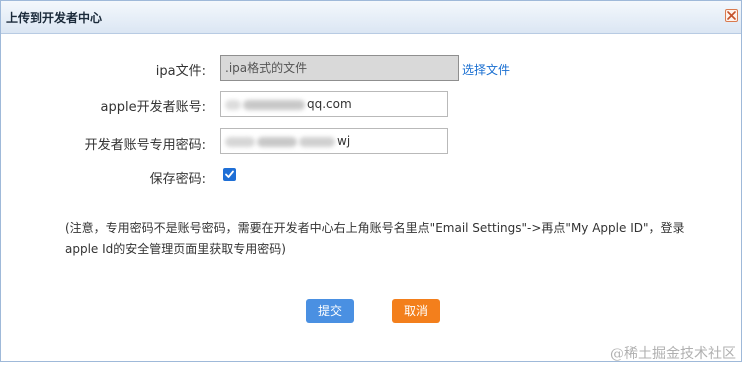 This screenshot has width=744, height=368. What do you see at coordinates (330, 311) in the screenshot?
I see `submit-button: 提交` at bounding box center [330, 311].